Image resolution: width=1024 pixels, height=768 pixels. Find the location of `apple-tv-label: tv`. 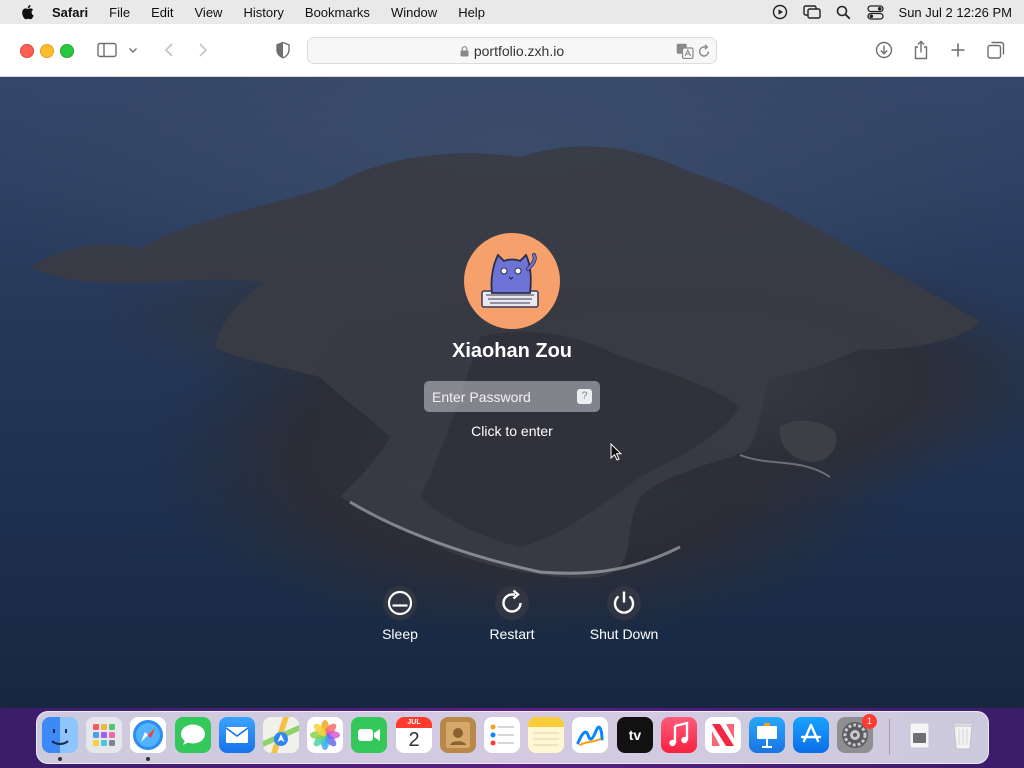

apple-tv-label: tv is located at coordinates (635, 735).